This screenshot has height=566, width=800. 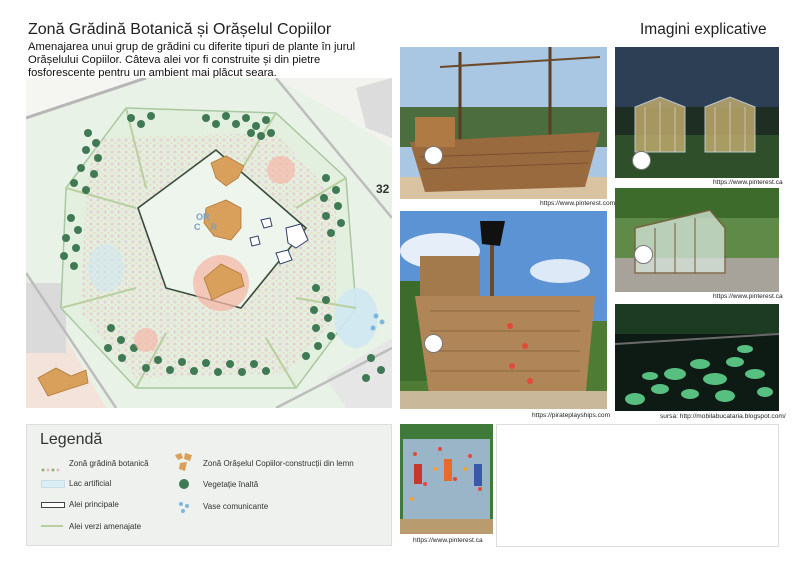 What do you see at coordinates (105, 526) in the screenshot?
I see `legend-label-green-alleys: Alei verzi amenajate` at bounding box center [105, 526].